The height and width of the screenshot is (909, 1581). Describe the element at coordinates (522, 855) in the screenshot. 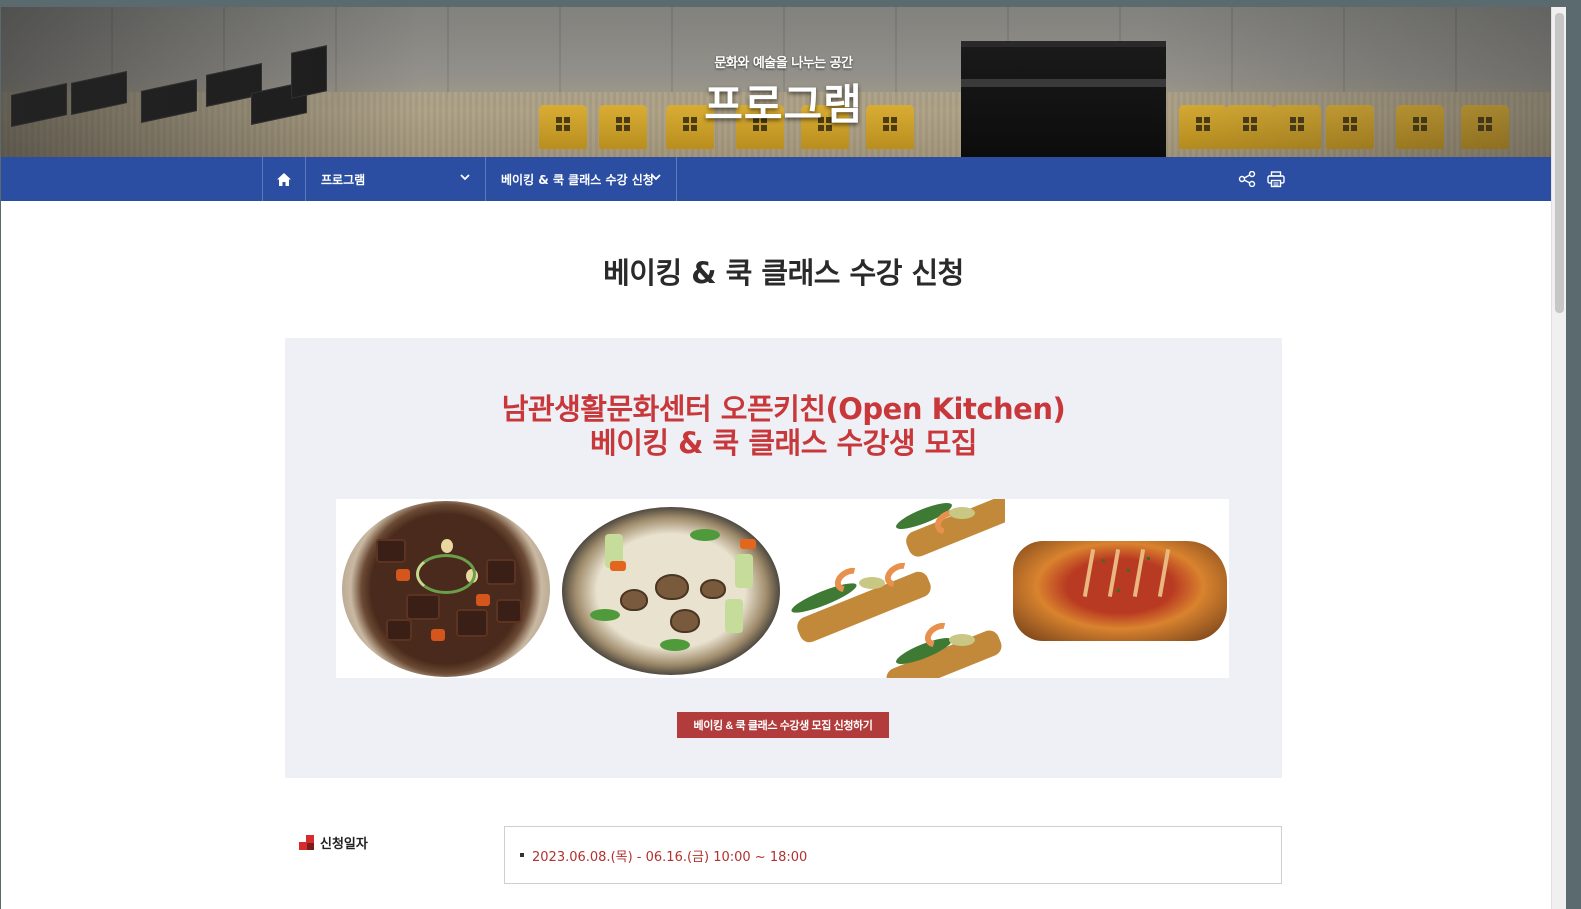

I see `bullet-icon` at that location.